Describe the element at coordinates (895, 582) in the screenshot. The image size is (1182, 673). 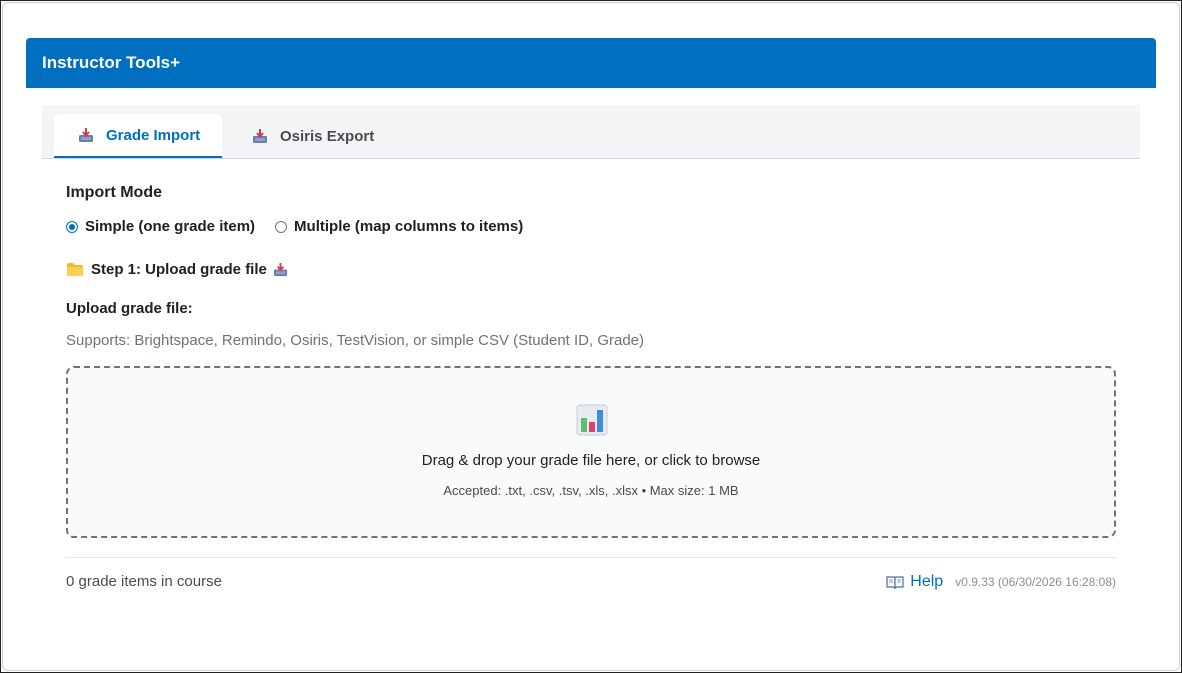
I see `book-icon` at that location.